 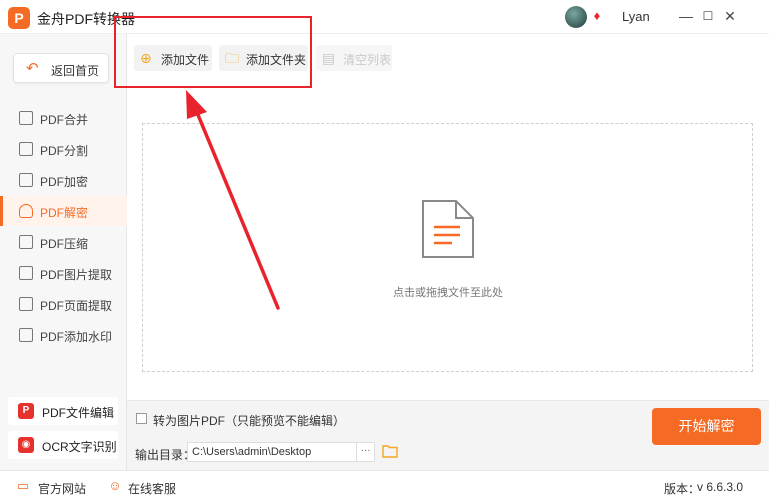 I want to click on back-home-button: ↶ 返回首页, so click(x=61, y=68).